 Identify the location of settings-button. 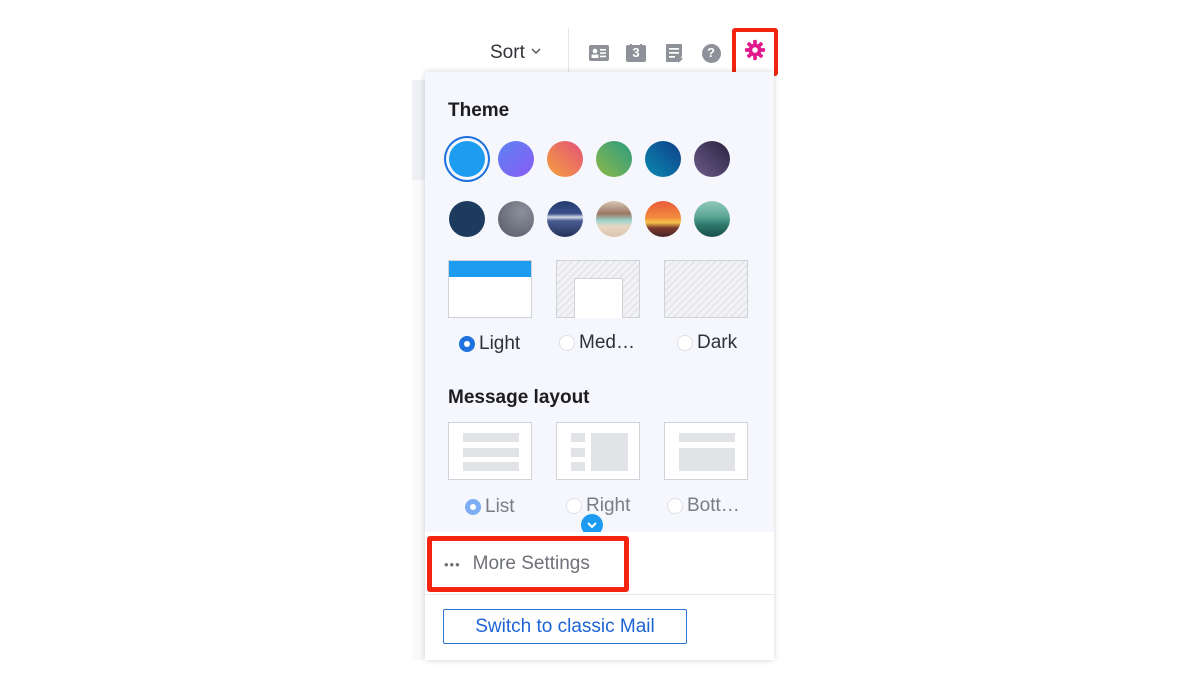
(755, 52).